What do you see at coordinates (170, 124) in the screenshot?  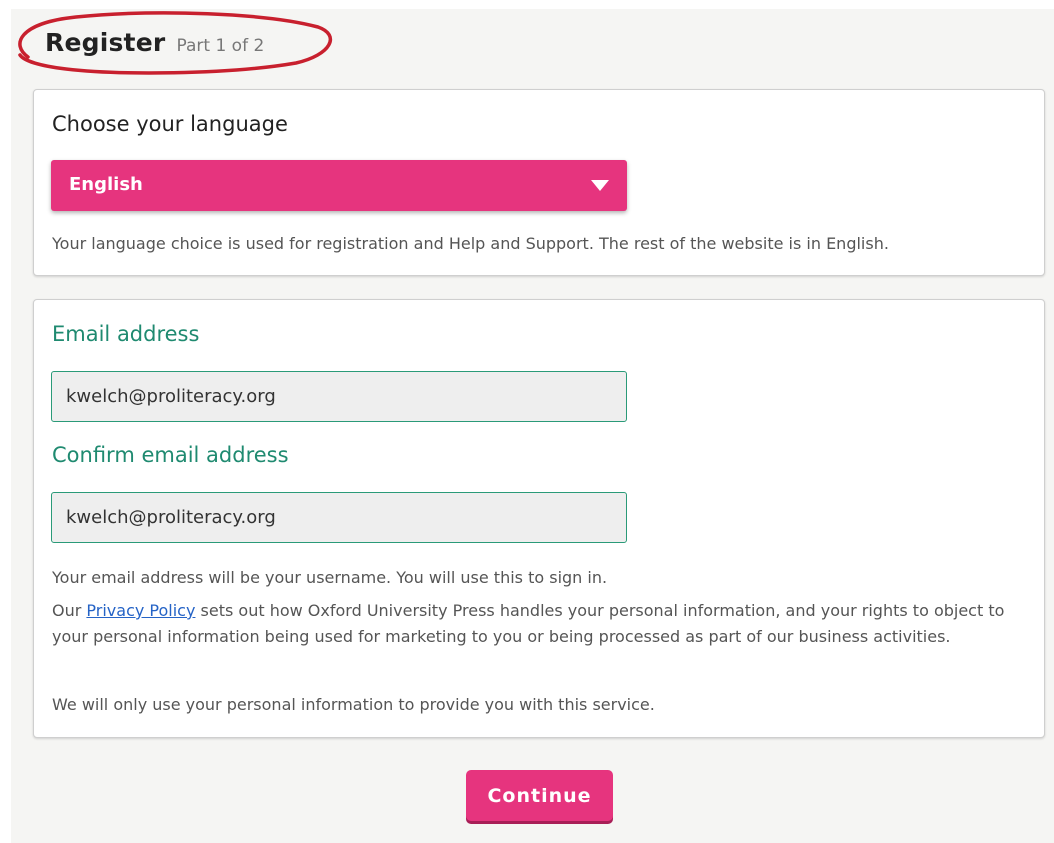 I see `language-heading: Choose your language` at bounding box center [170, 124].